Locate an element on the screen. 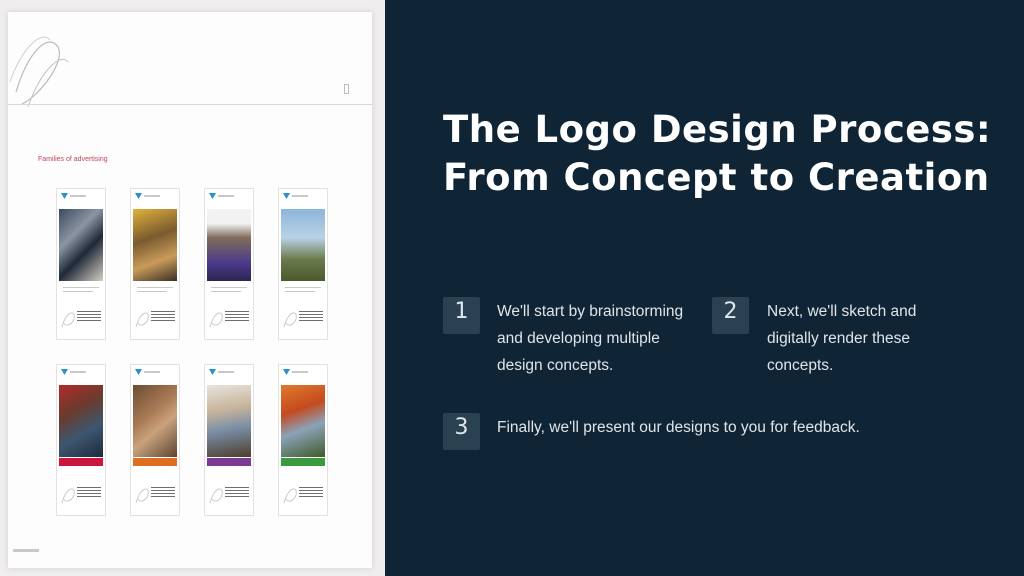 This screenshot has height=576, width=1024. step-number-badge: 3 is located at coordinates (461, 431).